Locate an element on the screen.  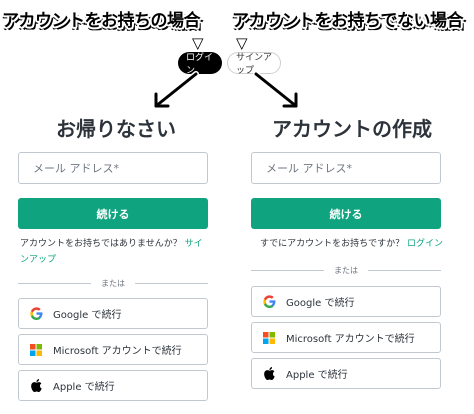
login-helper-question: アカウントをお持ちではありませんか？ is located at coordinates (101, 244).